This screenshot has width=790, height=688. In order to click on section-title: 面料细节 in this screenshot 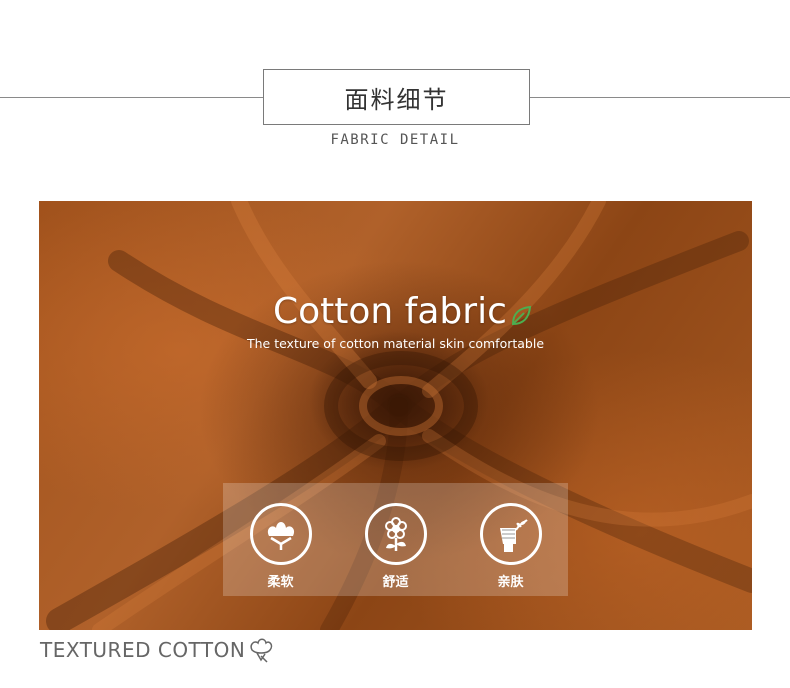, I will do `click(396, 97)`.